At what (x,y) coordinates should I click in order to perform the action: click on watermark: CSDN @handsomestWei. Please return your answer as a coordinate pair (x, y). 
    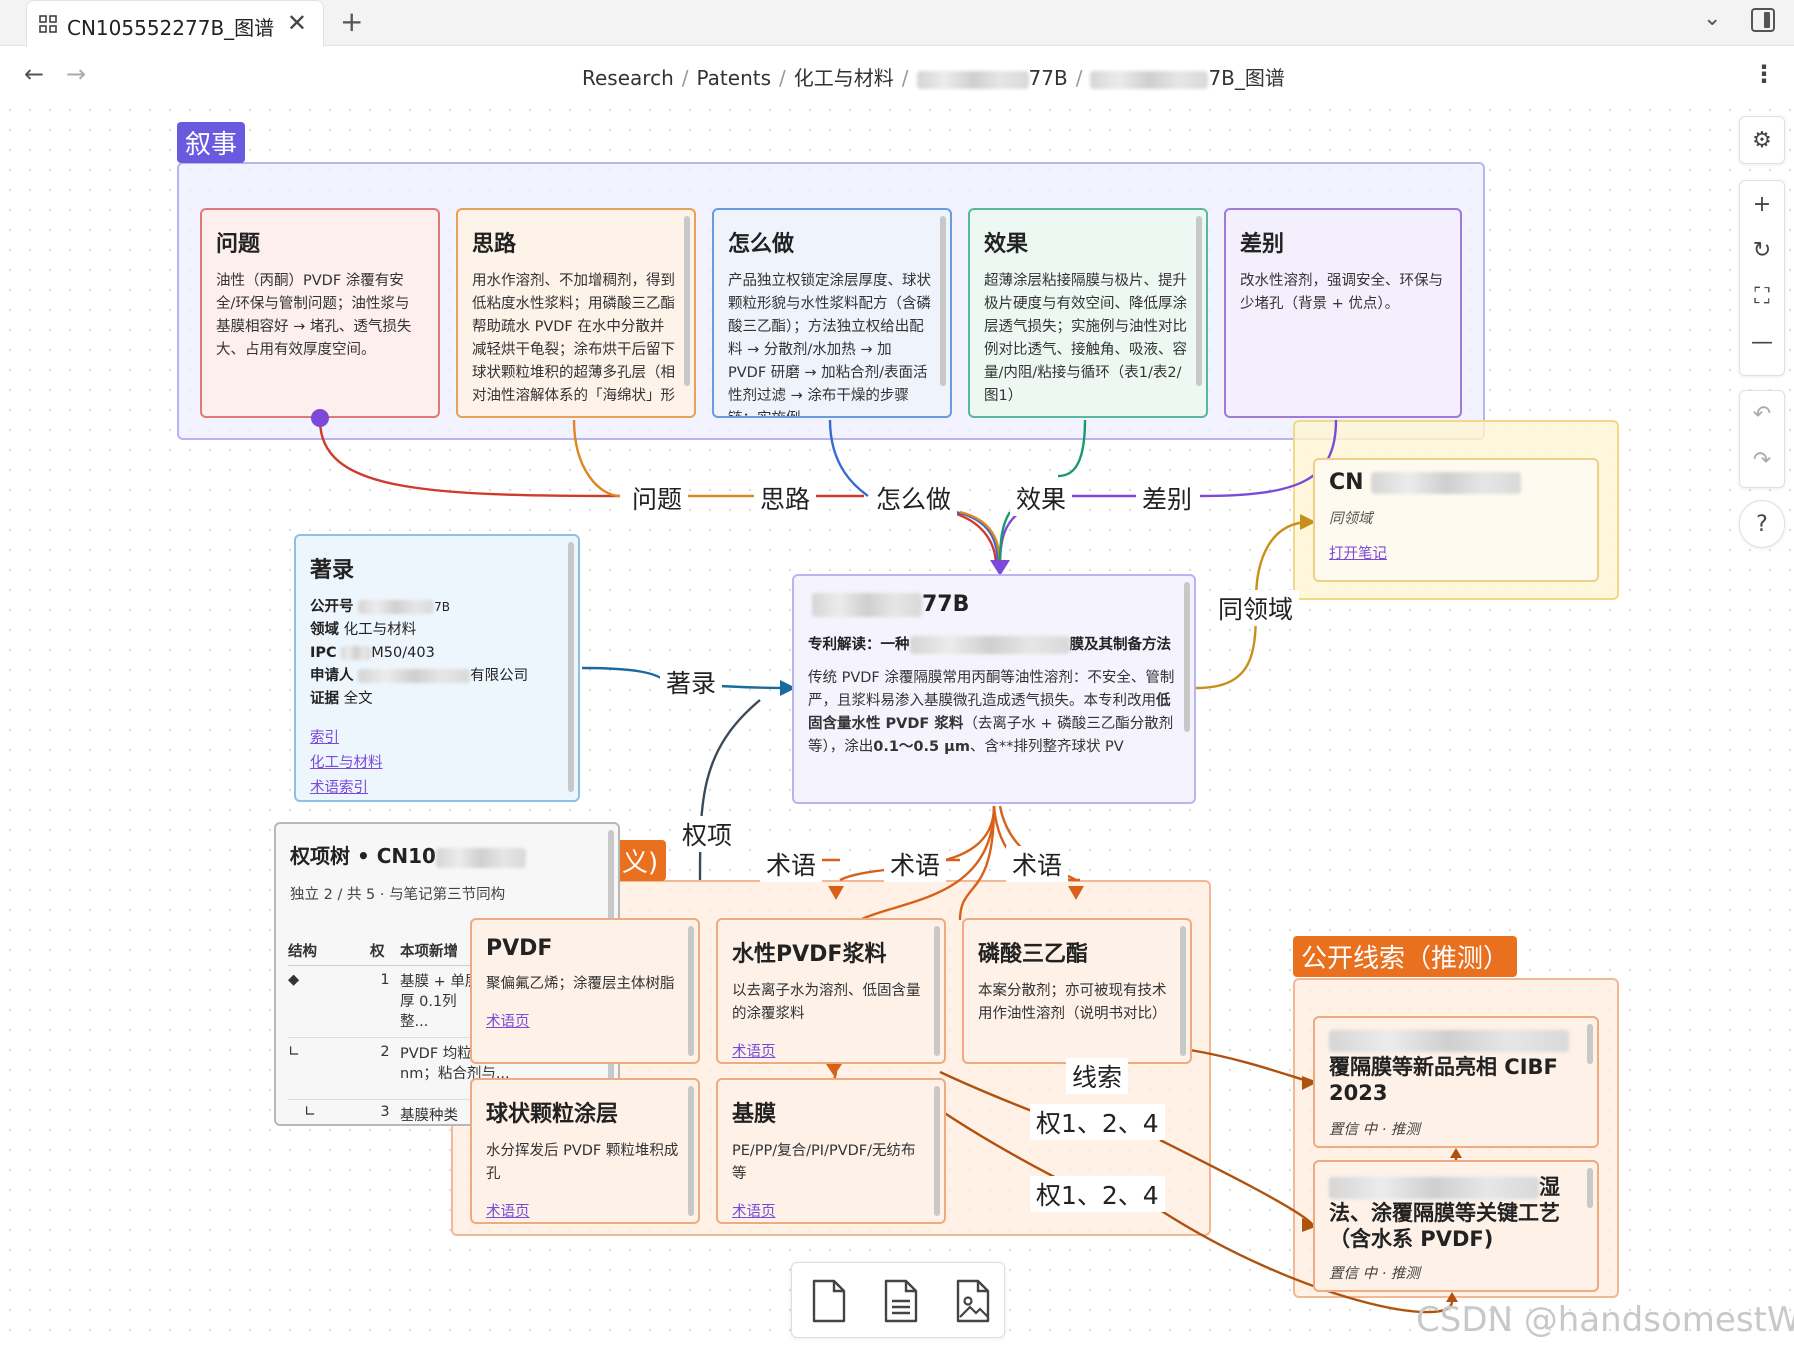
    Looking at the image, I should click on (1605, 1320).